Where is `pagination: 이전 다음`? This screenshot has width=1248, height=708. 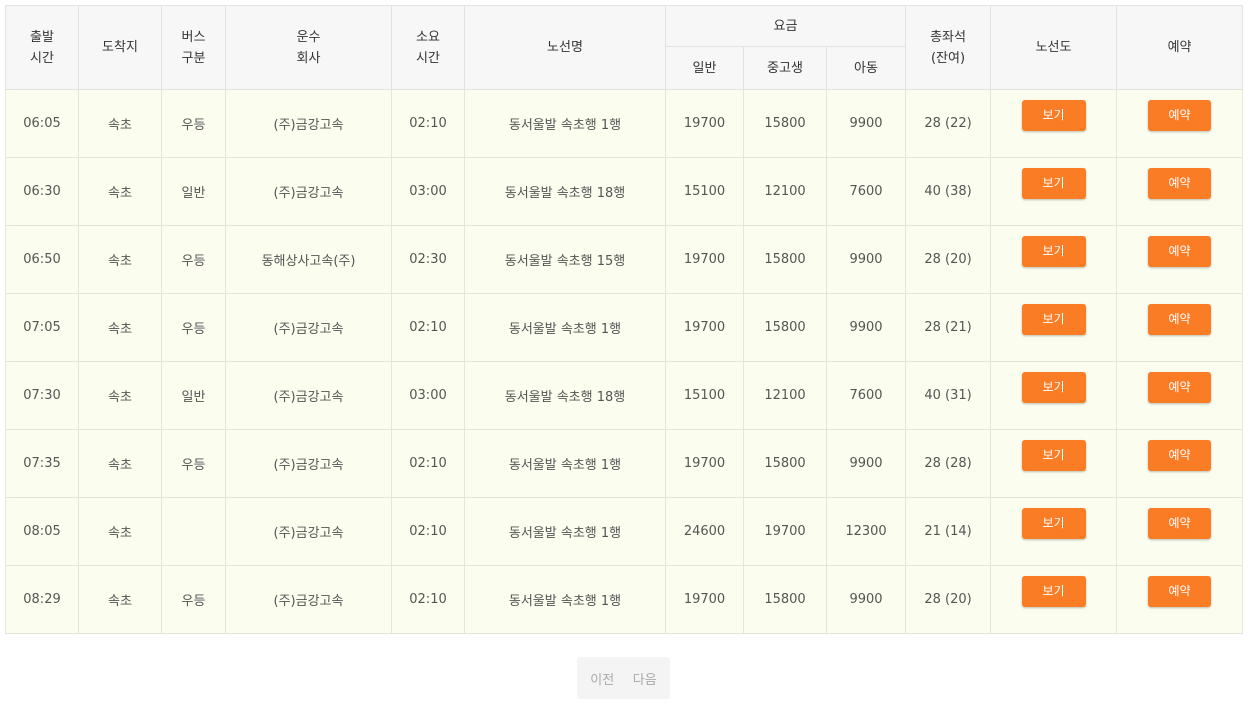 pagination: 이전 다음 is located at coordinates (623, 678).